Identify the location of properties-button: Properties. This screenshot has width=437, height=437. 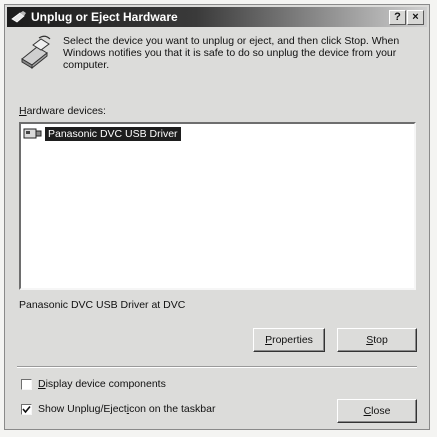
(289, 340).